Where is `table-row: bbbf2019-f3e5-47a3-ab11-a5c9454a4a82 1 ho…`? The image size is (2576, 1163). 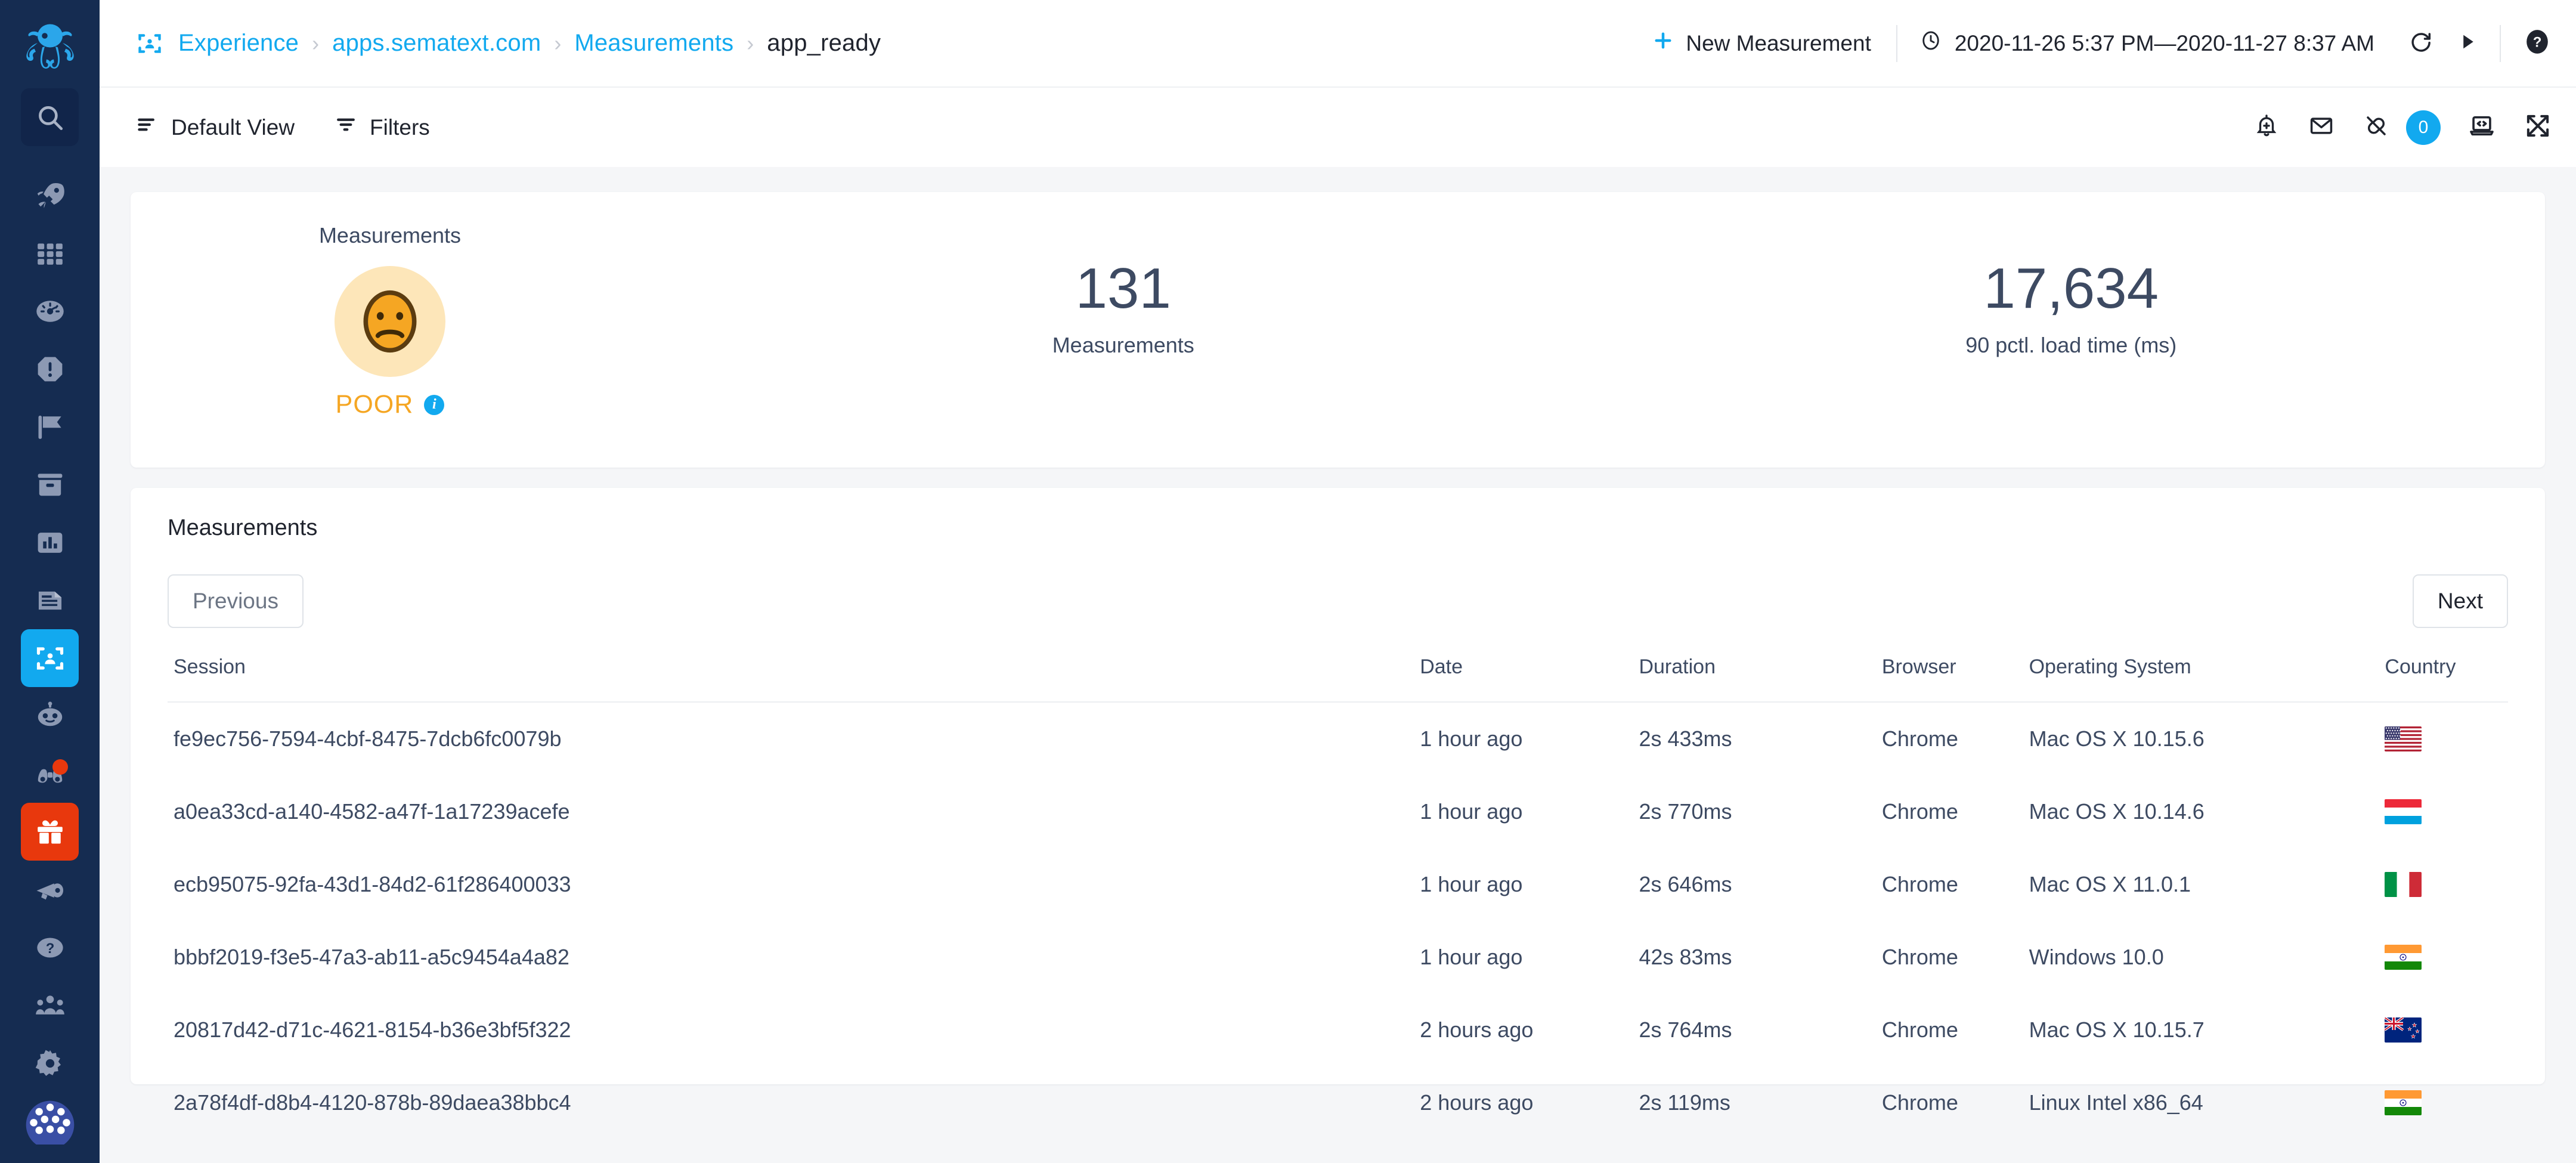
table-row: bbbf2019-f3e5-47a3-ab11-a5c9454a4a82 1 ho… is located at coordinates (1338, 957).